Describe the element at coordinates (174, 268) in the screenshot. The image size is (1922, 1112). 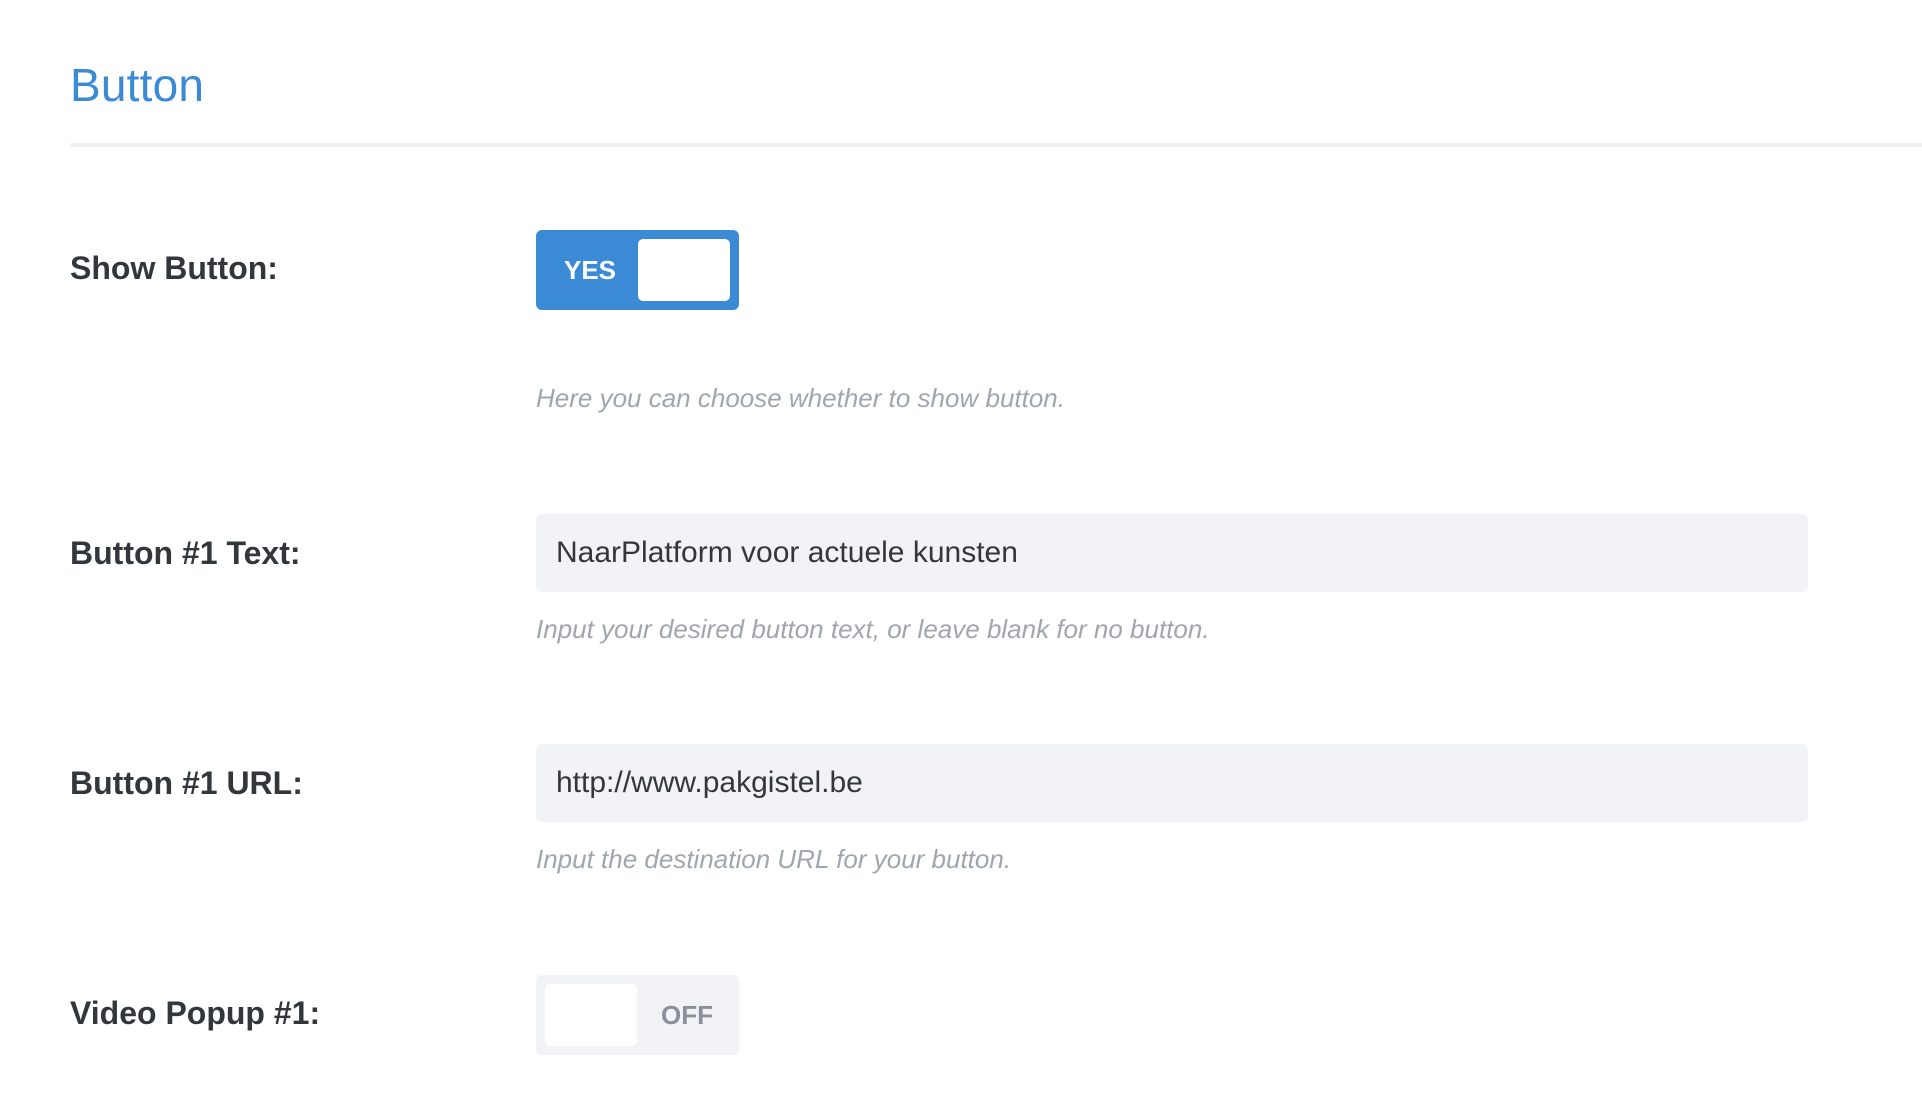
I see `show-button-label: Show Button:` at that location.